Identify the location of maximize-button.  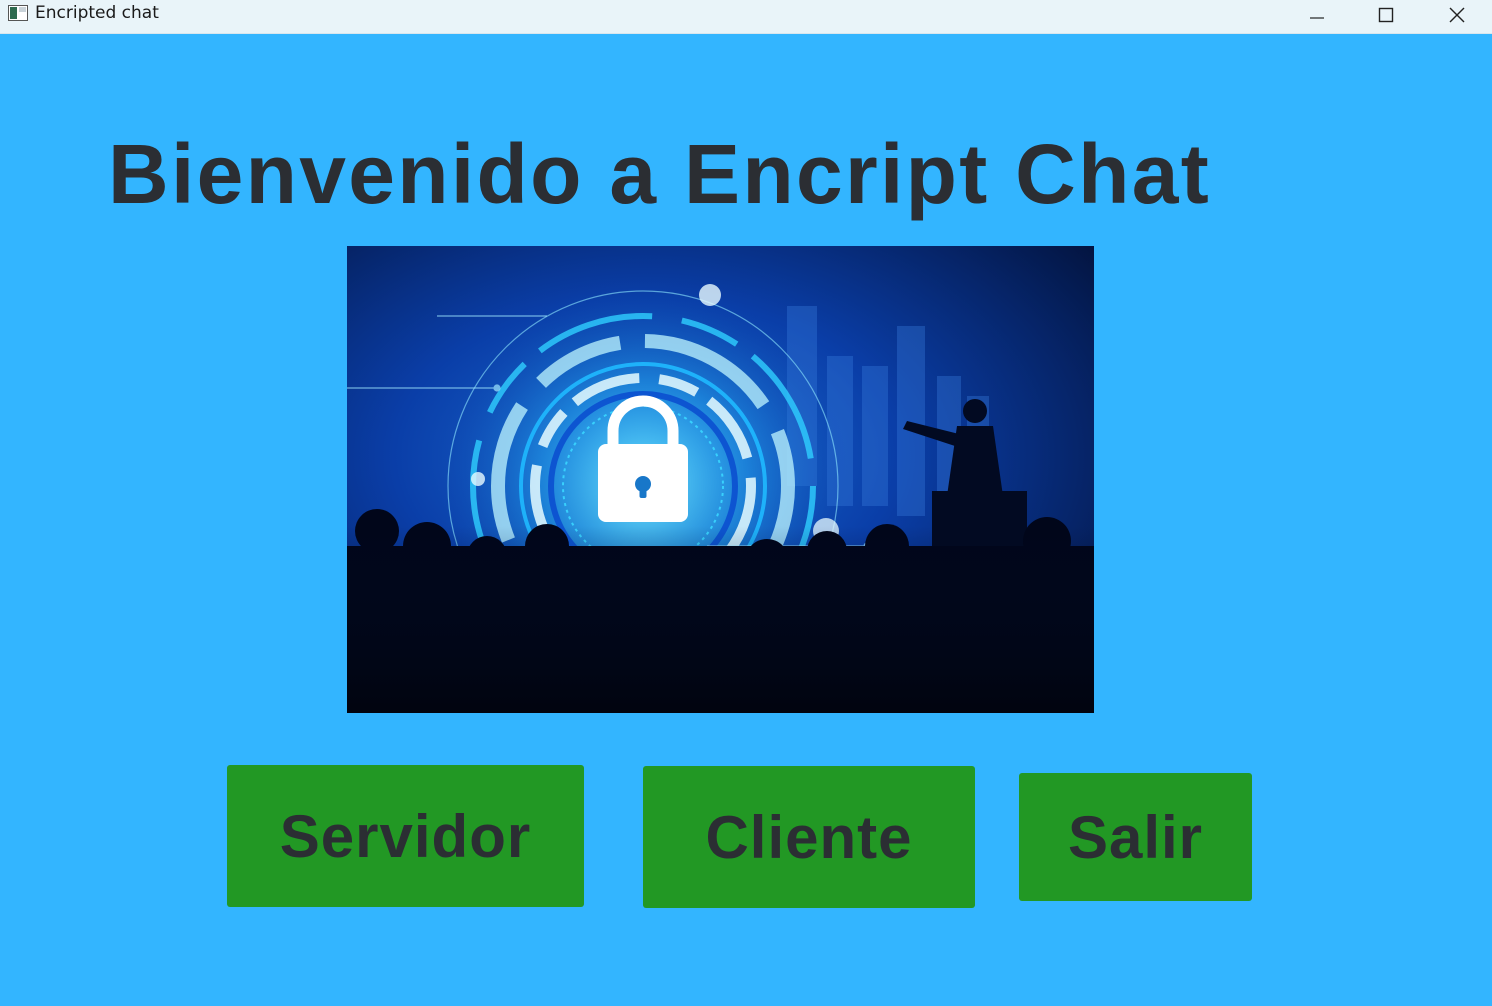
(1386, 15).